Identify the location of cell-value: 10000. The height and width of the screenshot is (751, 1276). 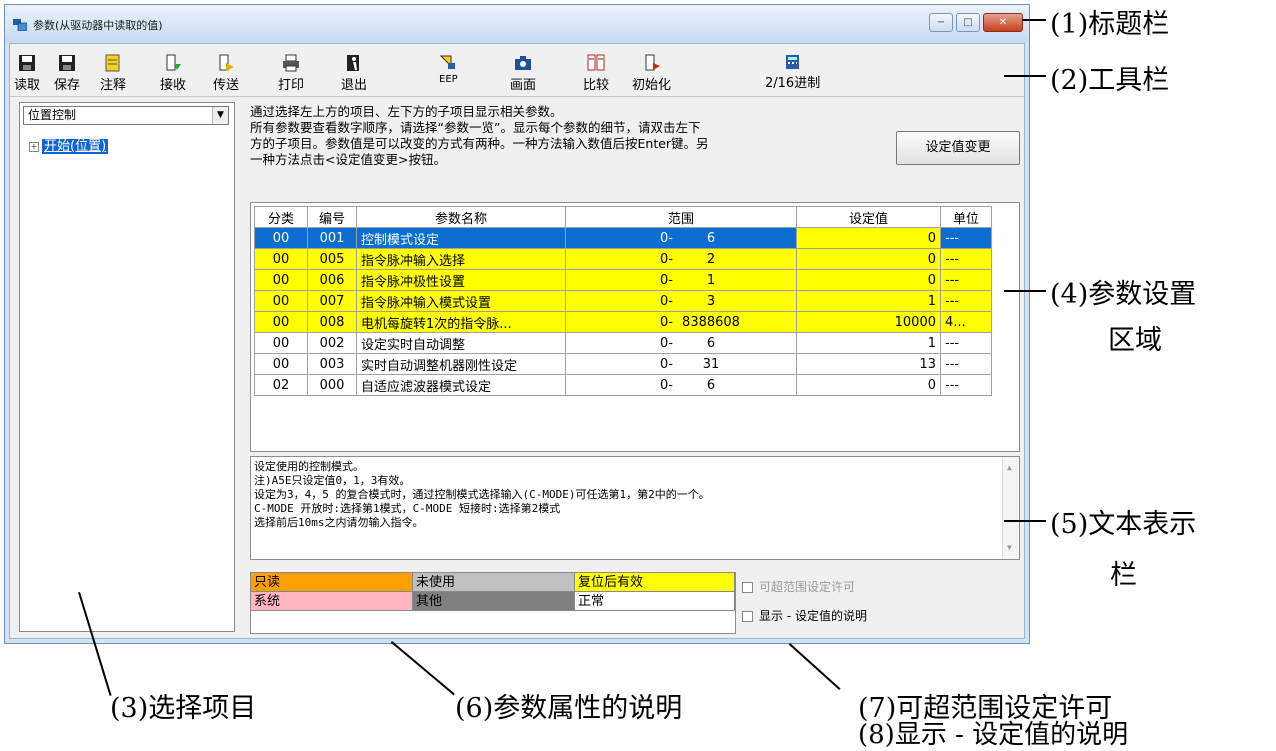
(868, 322).